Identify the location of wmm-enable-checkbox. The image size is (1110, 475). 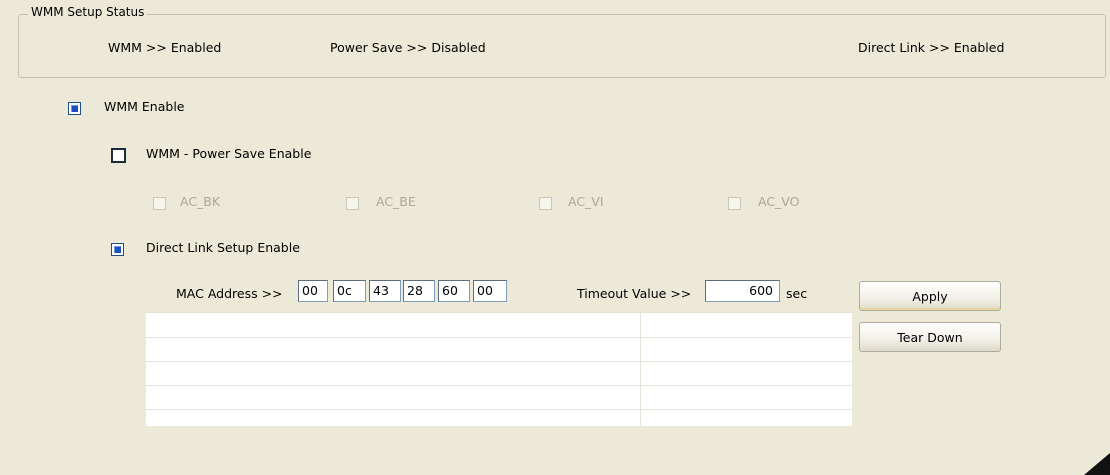
(74, 108).